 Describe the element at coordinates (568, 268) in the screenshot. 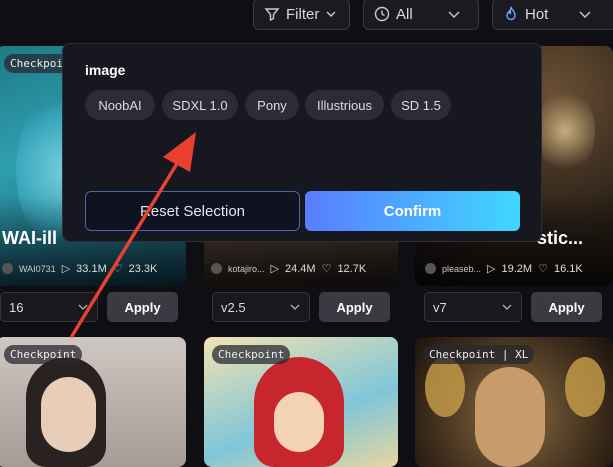

I see `like-count: 16.1K` at that location.